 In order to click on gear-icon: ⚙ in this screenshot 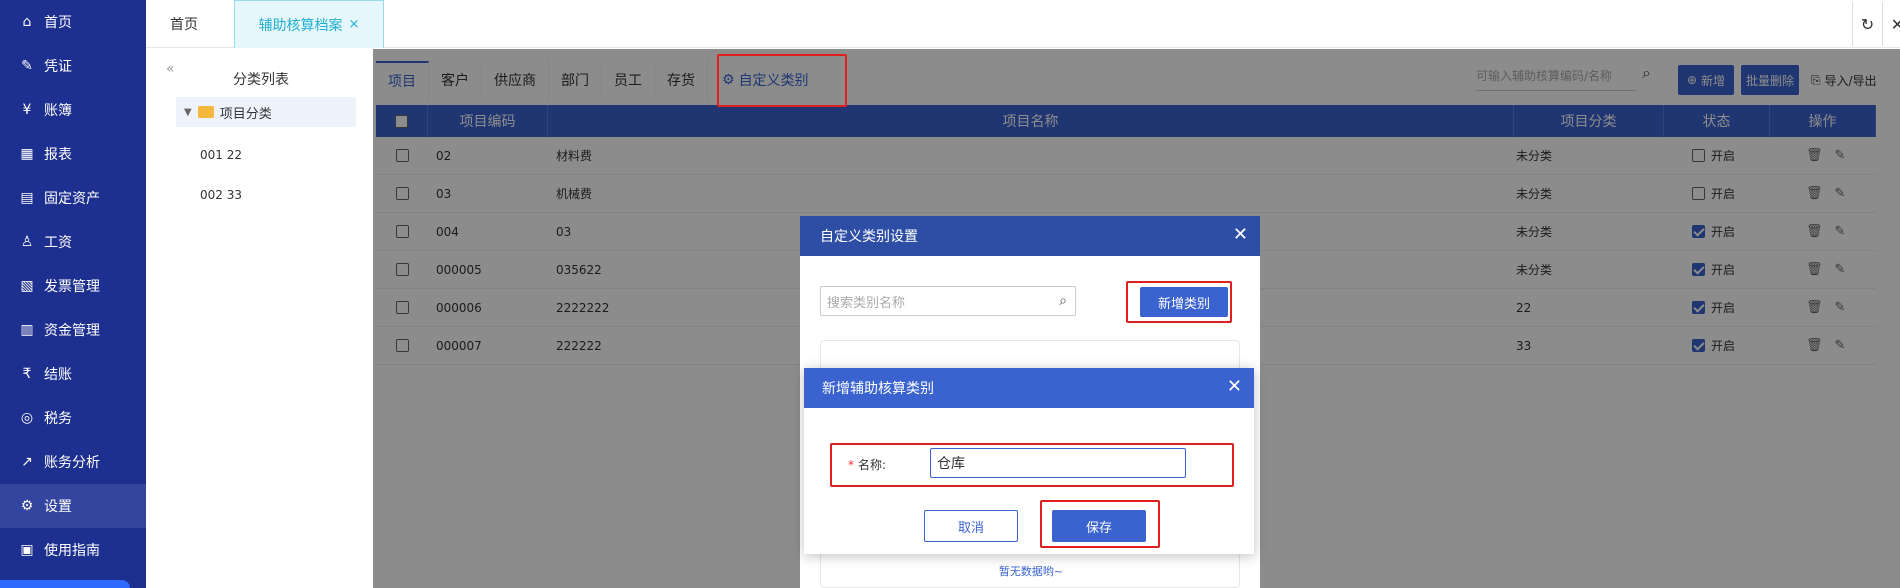, I will do `click(27, 506)`.